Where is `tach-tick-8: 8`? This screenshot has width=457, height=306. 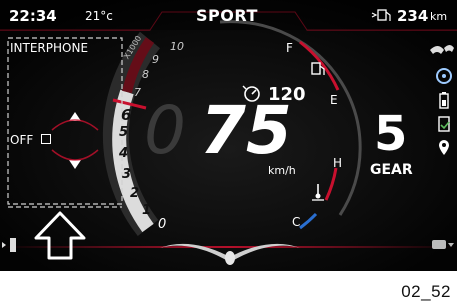
tach-tick-8: 8 is located at coordinates (145, 74).